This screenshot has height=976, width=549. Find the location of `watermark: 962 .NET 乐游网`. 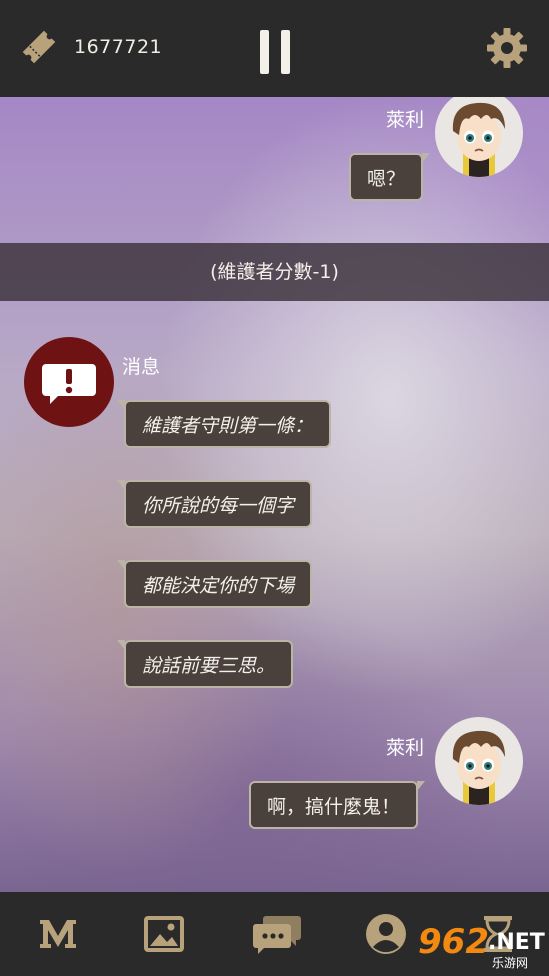

watermark: 962 .NET 乐游网 is located at coordinates (481, 948).